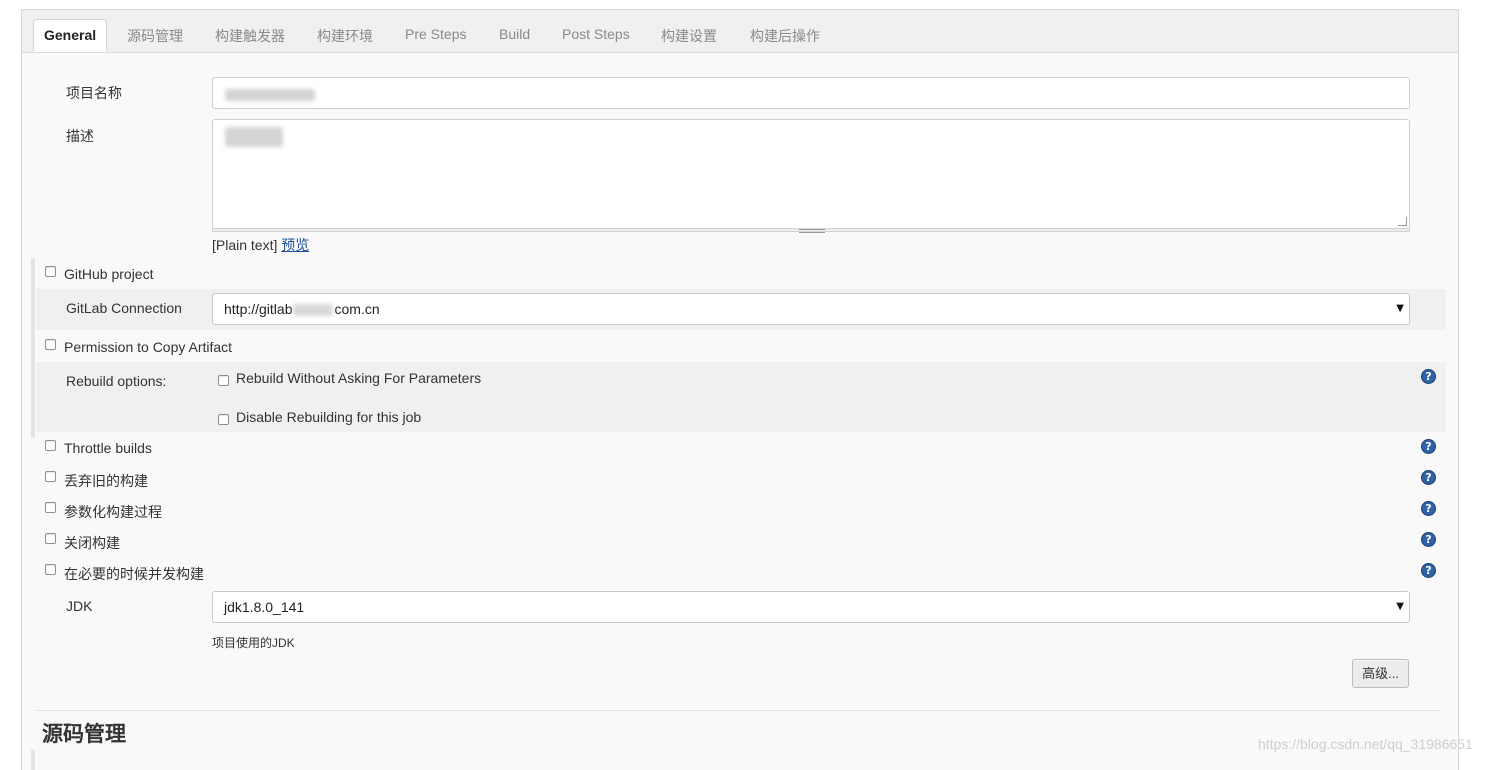 The height and width of the screenshot is (770, 1509). What do you see at coordinates (92, 543) in the screenshot?
I see `disable-build-label: 关闭构建` at bounding box center [92, 543].